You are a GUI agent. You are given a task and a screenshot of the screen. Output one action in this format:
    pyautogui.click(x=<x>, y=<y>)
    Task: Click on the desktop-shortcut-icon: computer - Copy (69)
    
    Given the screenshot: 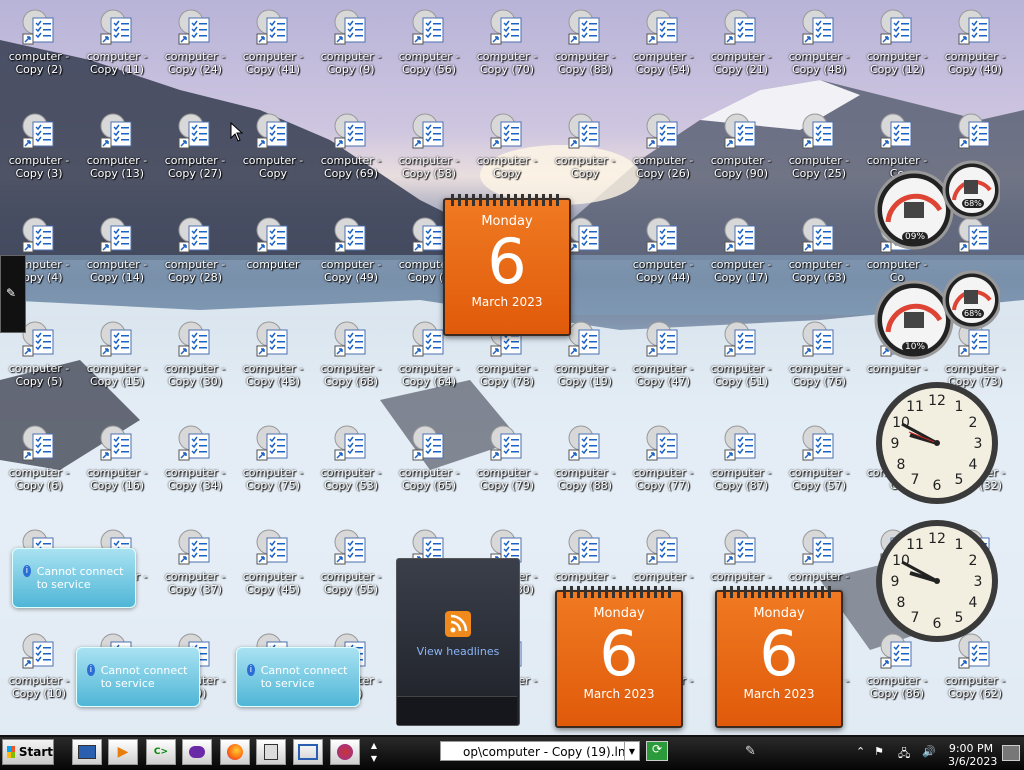 What is the action you would take?
    pyautogui.click(x=351, y=156)
    